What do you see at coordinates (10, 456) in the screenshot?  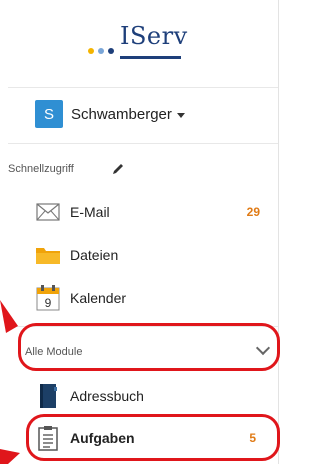 I see `annotation-arrow-lower` at bounding box center [10, 456].